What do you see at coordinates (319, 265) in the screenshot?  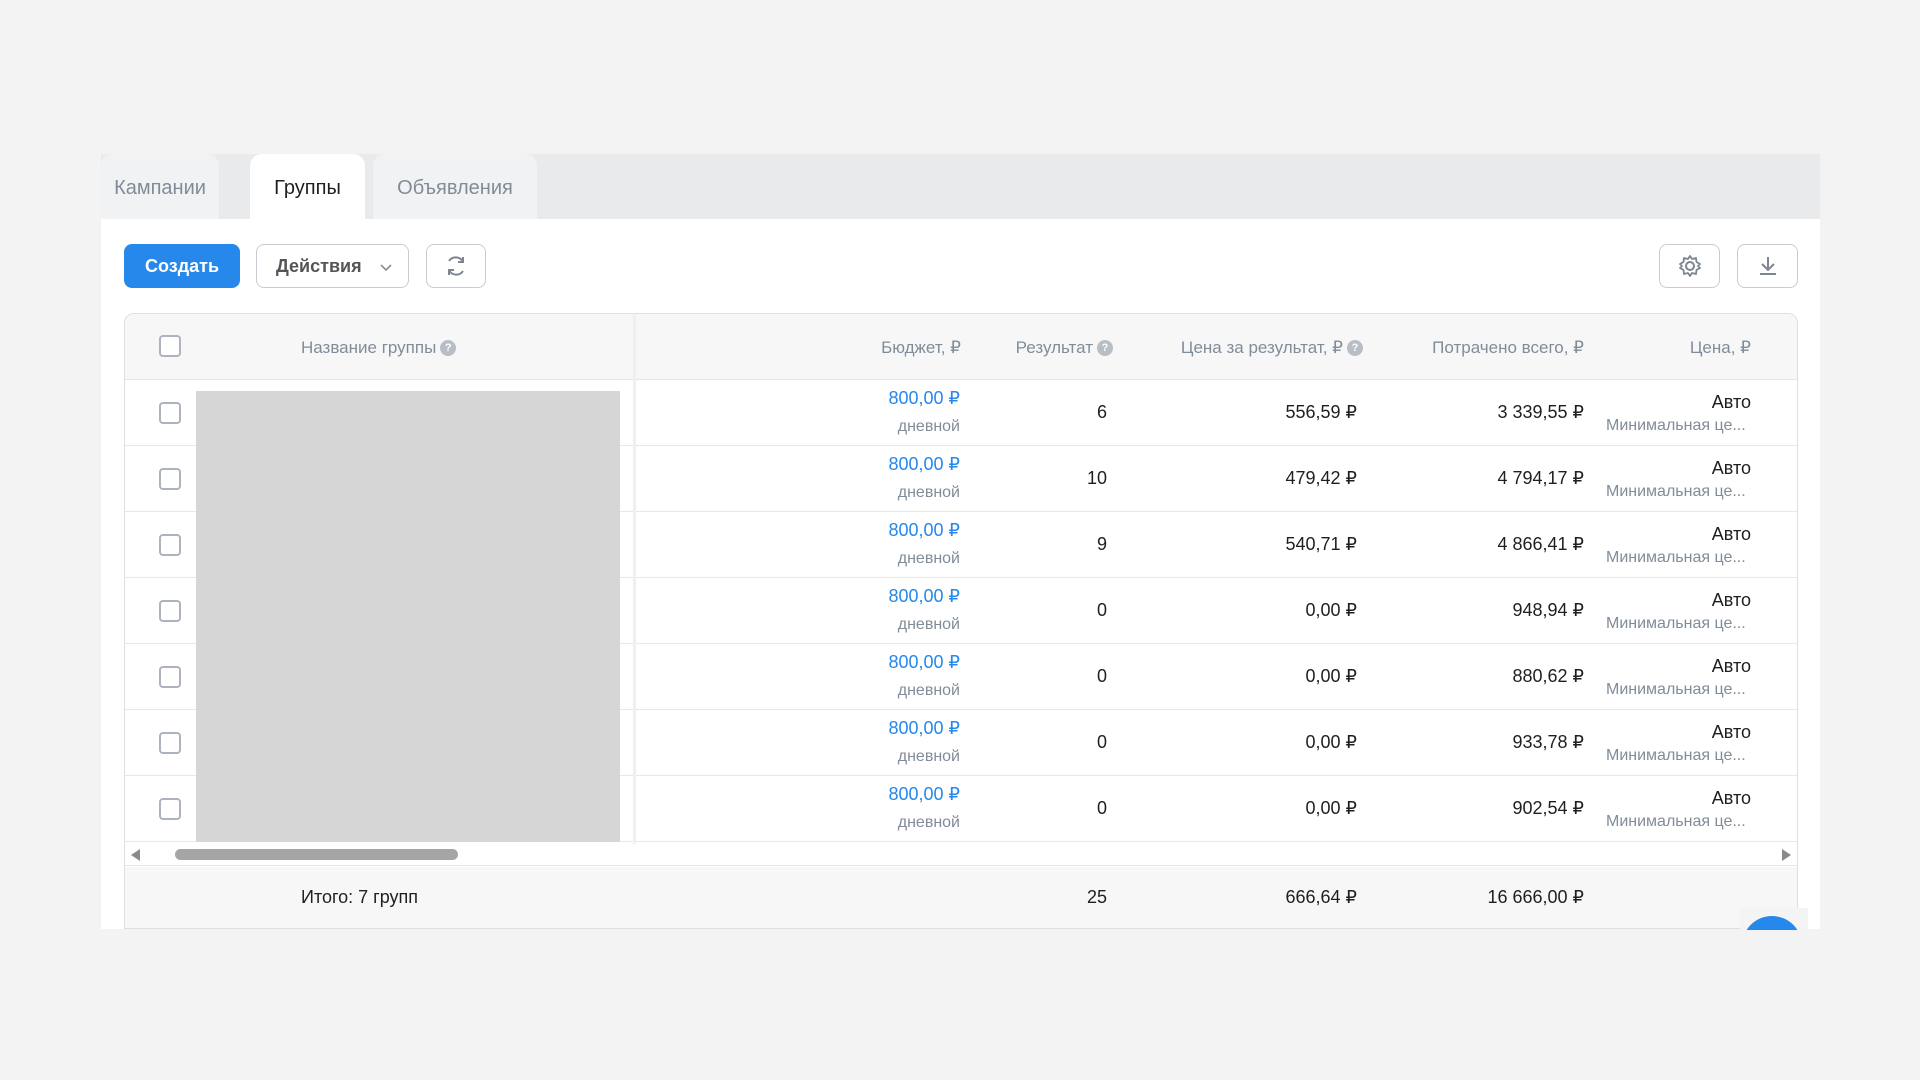 I see `actions-label: Действия` at bounding box center [319, 265].